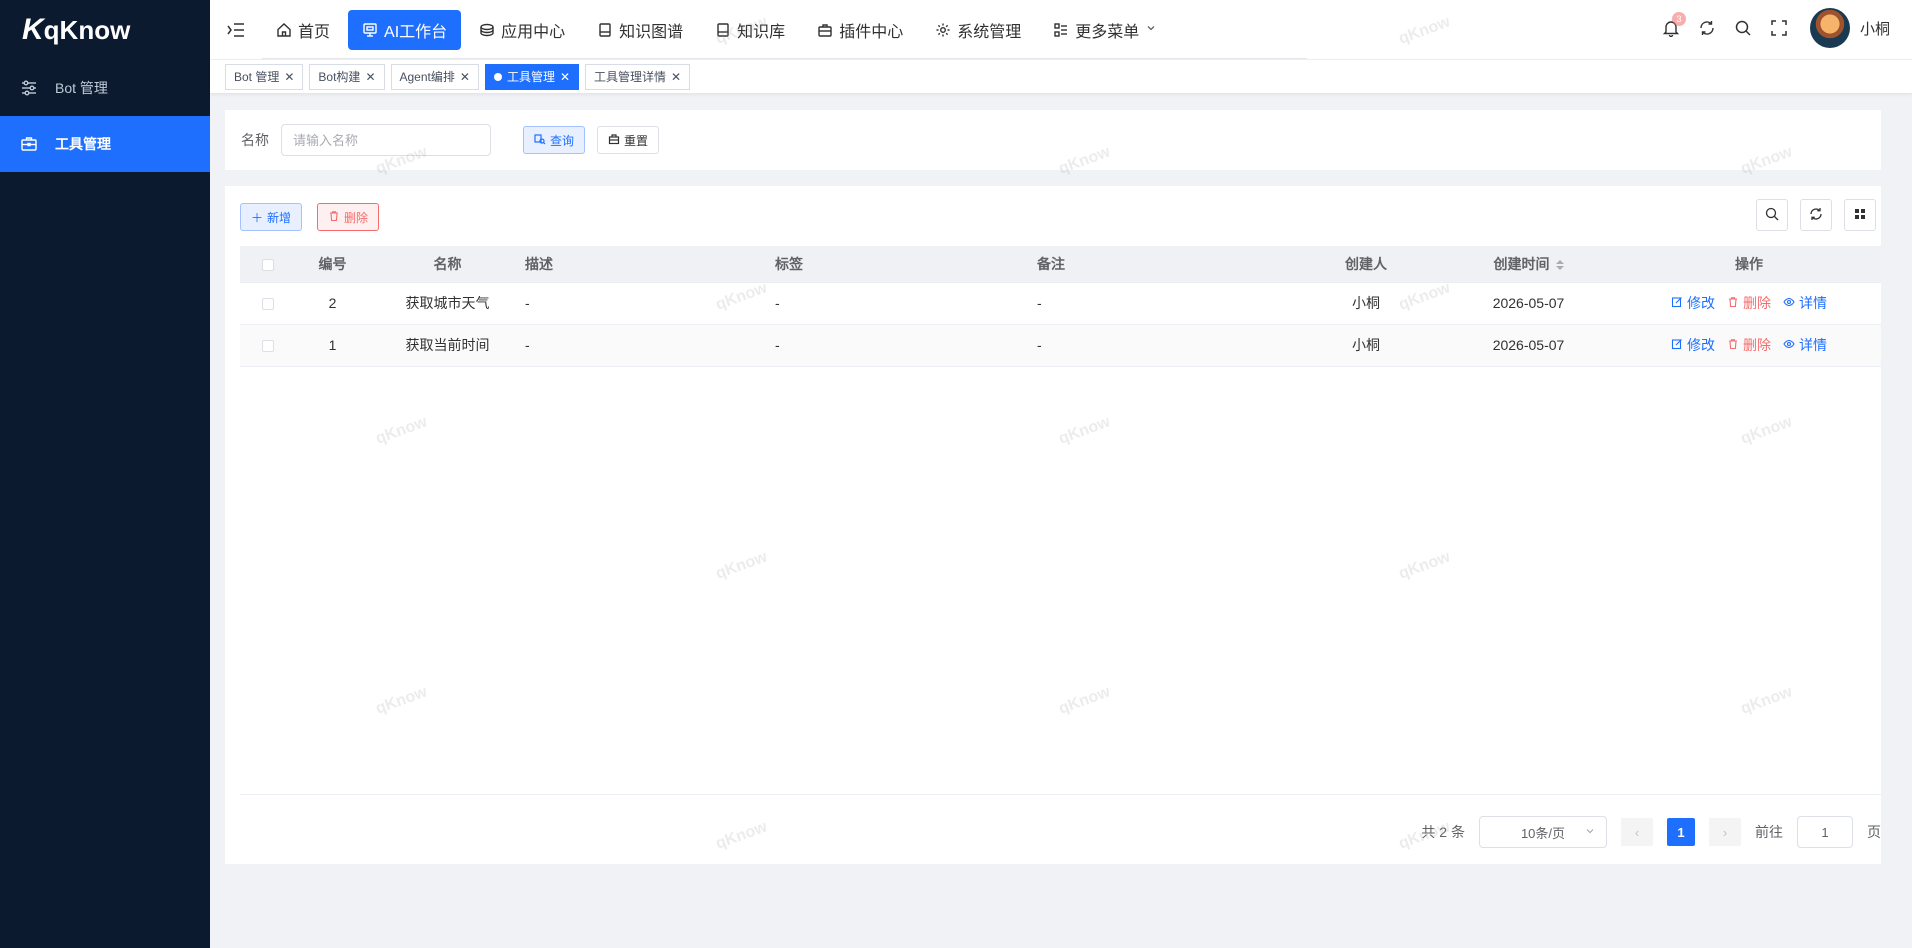  I want to click on sidebar-item-bot-management: Bot 管理, so click(105, 88).